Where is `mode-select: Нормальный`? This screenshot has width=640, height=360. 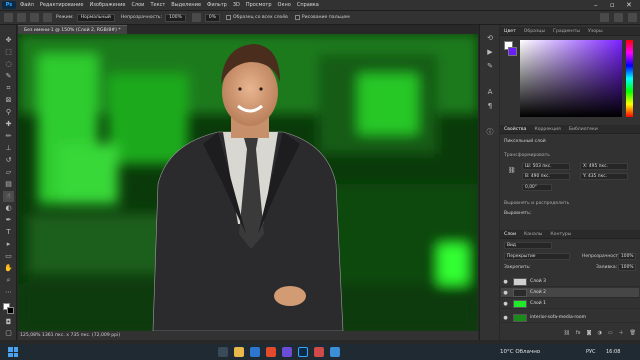
mode-select: Нормальный is located at coordinates (95, 17).